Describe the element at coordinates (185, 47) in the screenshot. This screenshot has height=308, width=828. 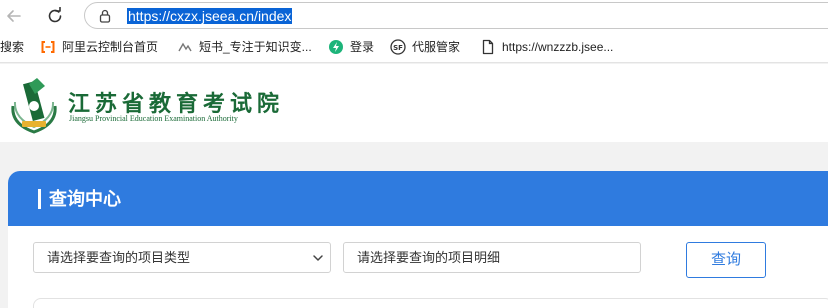
I see `duanshu-icon` at that location.